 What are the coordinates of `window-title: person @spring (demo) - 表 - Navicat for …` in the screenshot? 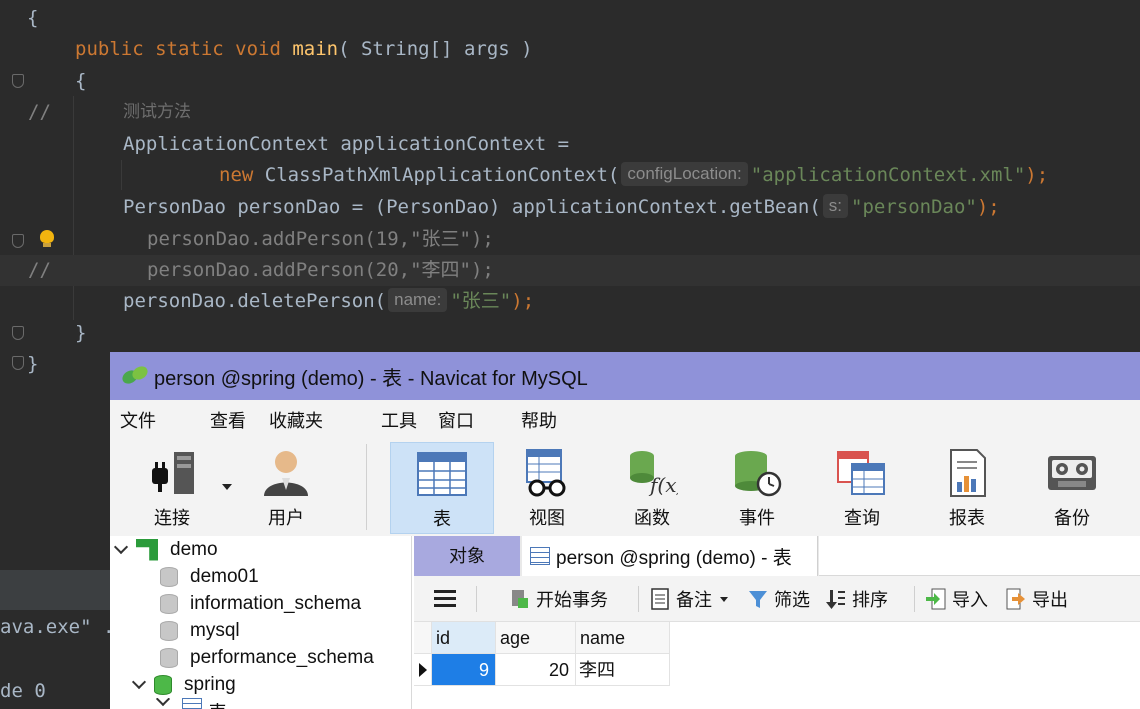 It's located at (371, 378).